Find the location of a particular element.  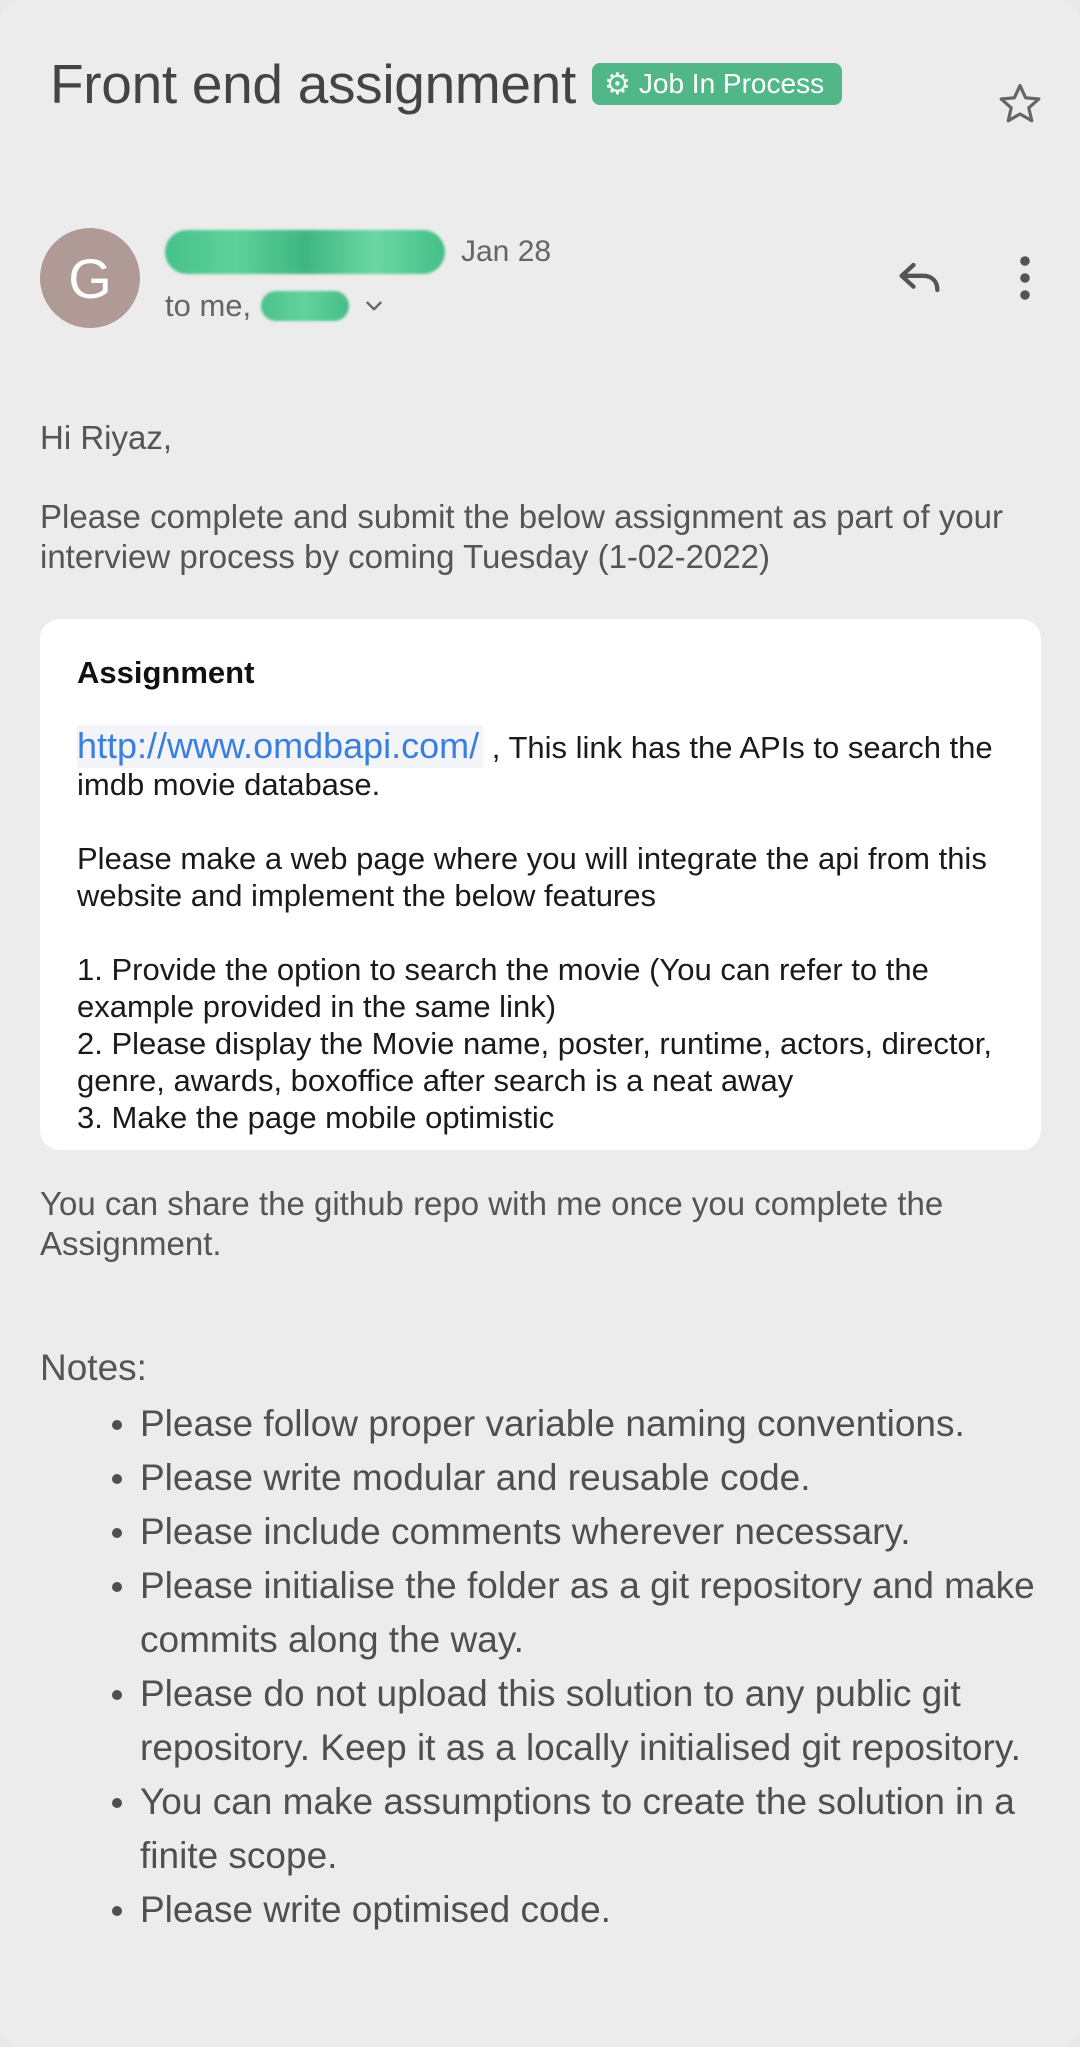

avatar-letter: G is located at coordinates (90, 278).